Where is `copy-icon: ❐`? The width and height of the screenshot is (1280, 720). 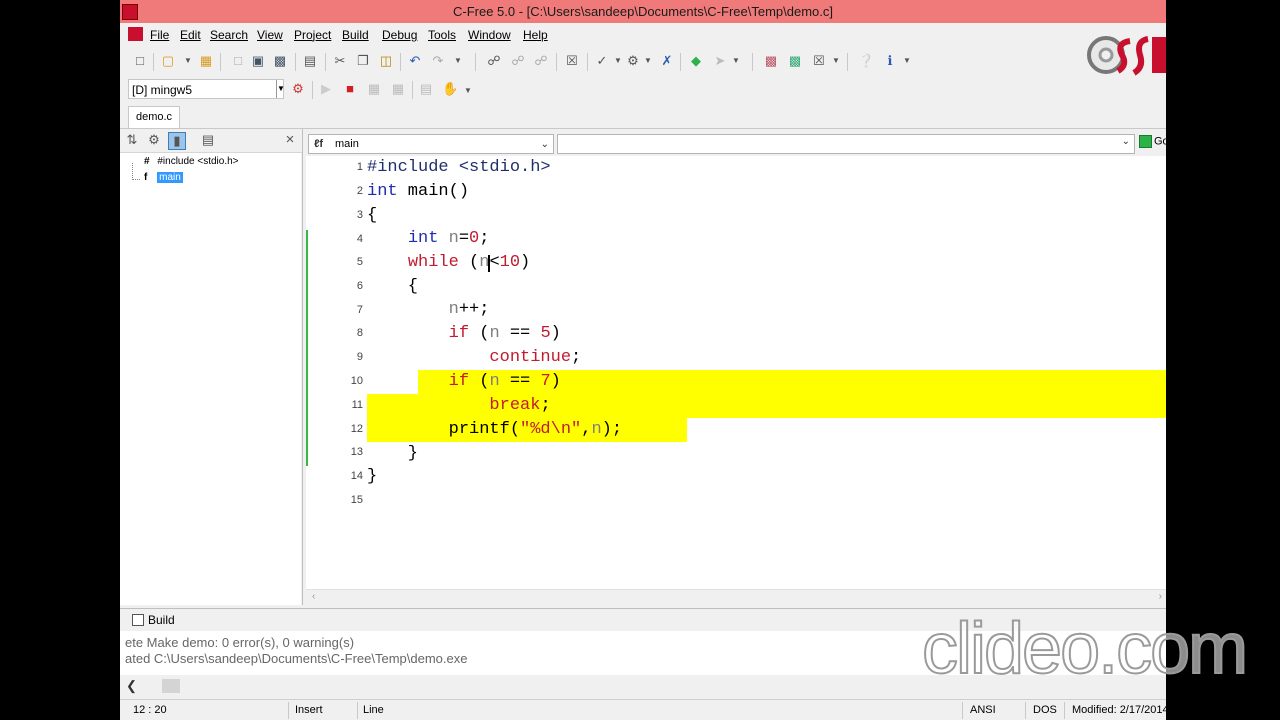 copy-icon: ❐ is located at coordinates (363, 61).